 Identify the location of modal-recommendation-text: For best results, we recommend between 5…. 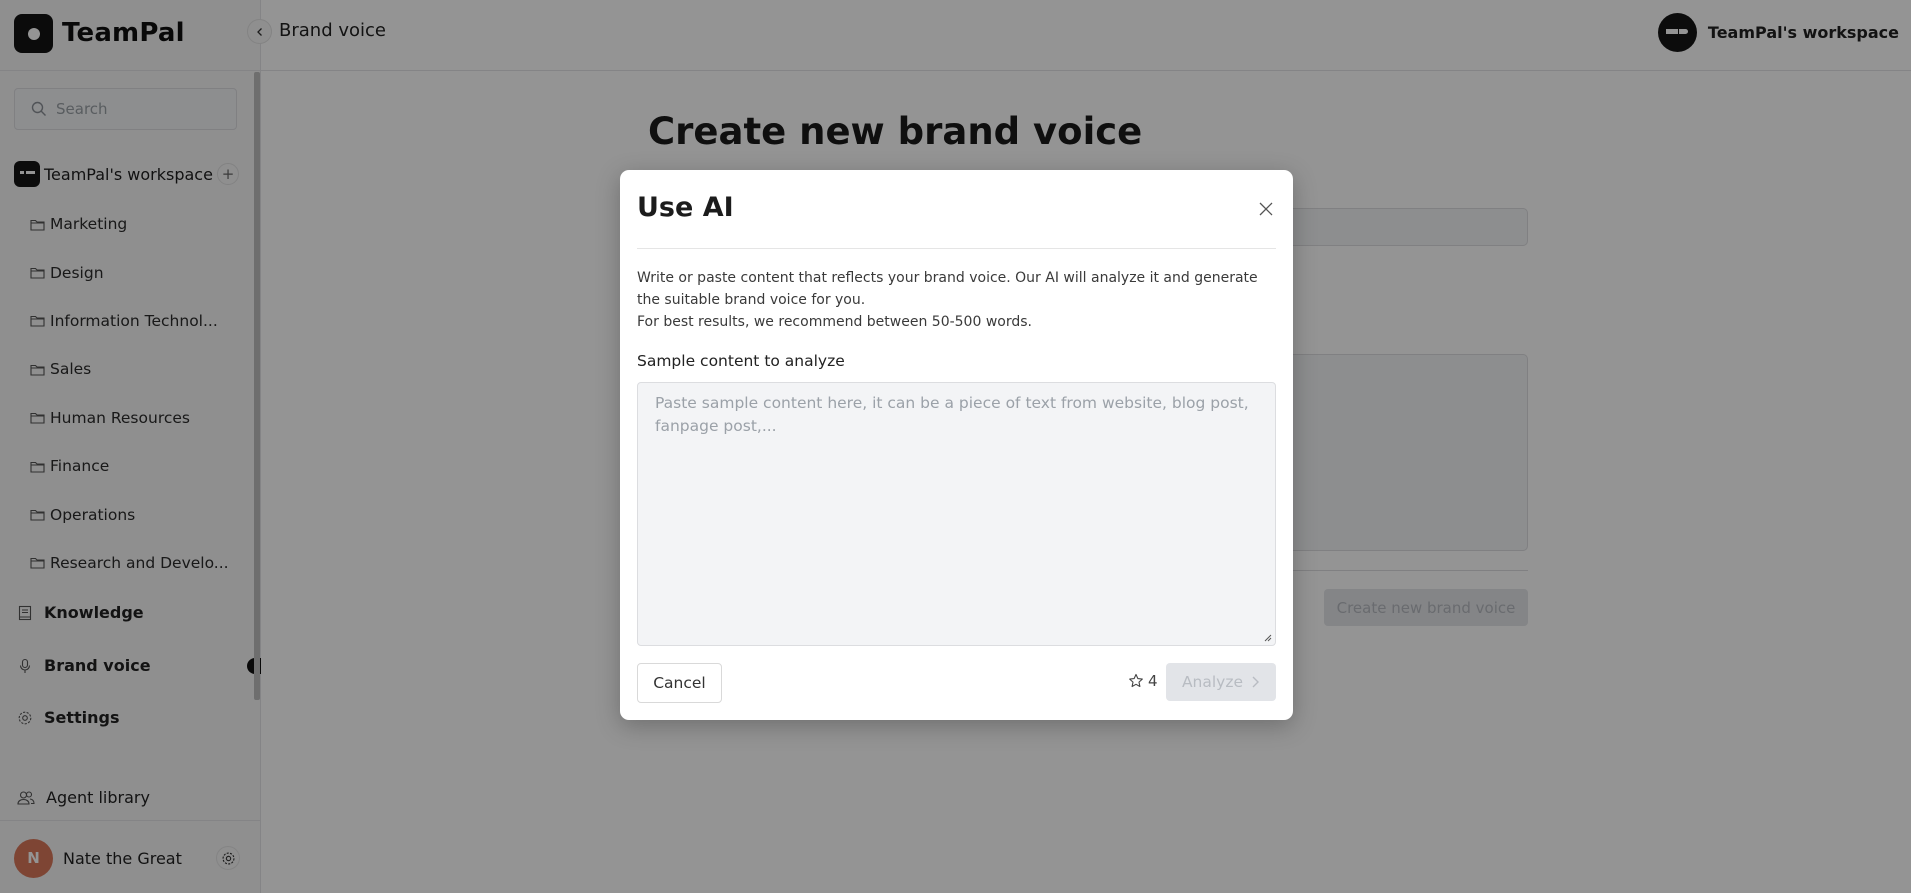
(834, 322).